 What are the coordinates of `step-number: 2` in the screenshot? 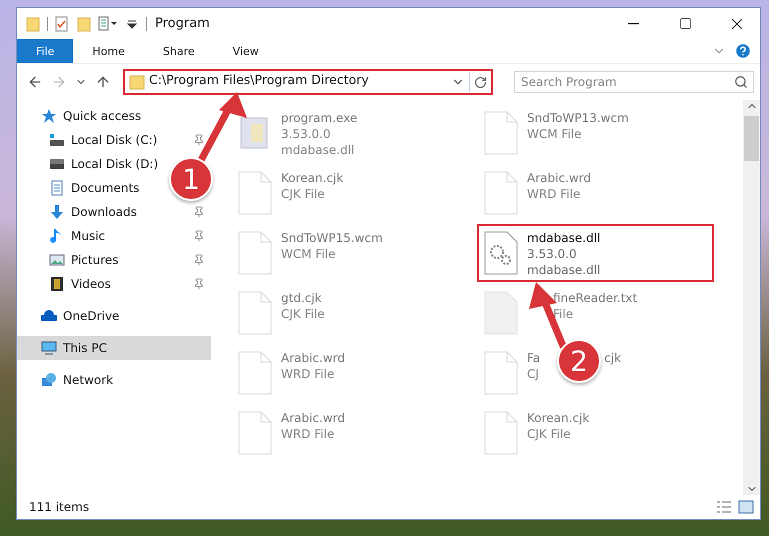 It's located at (579, 361).